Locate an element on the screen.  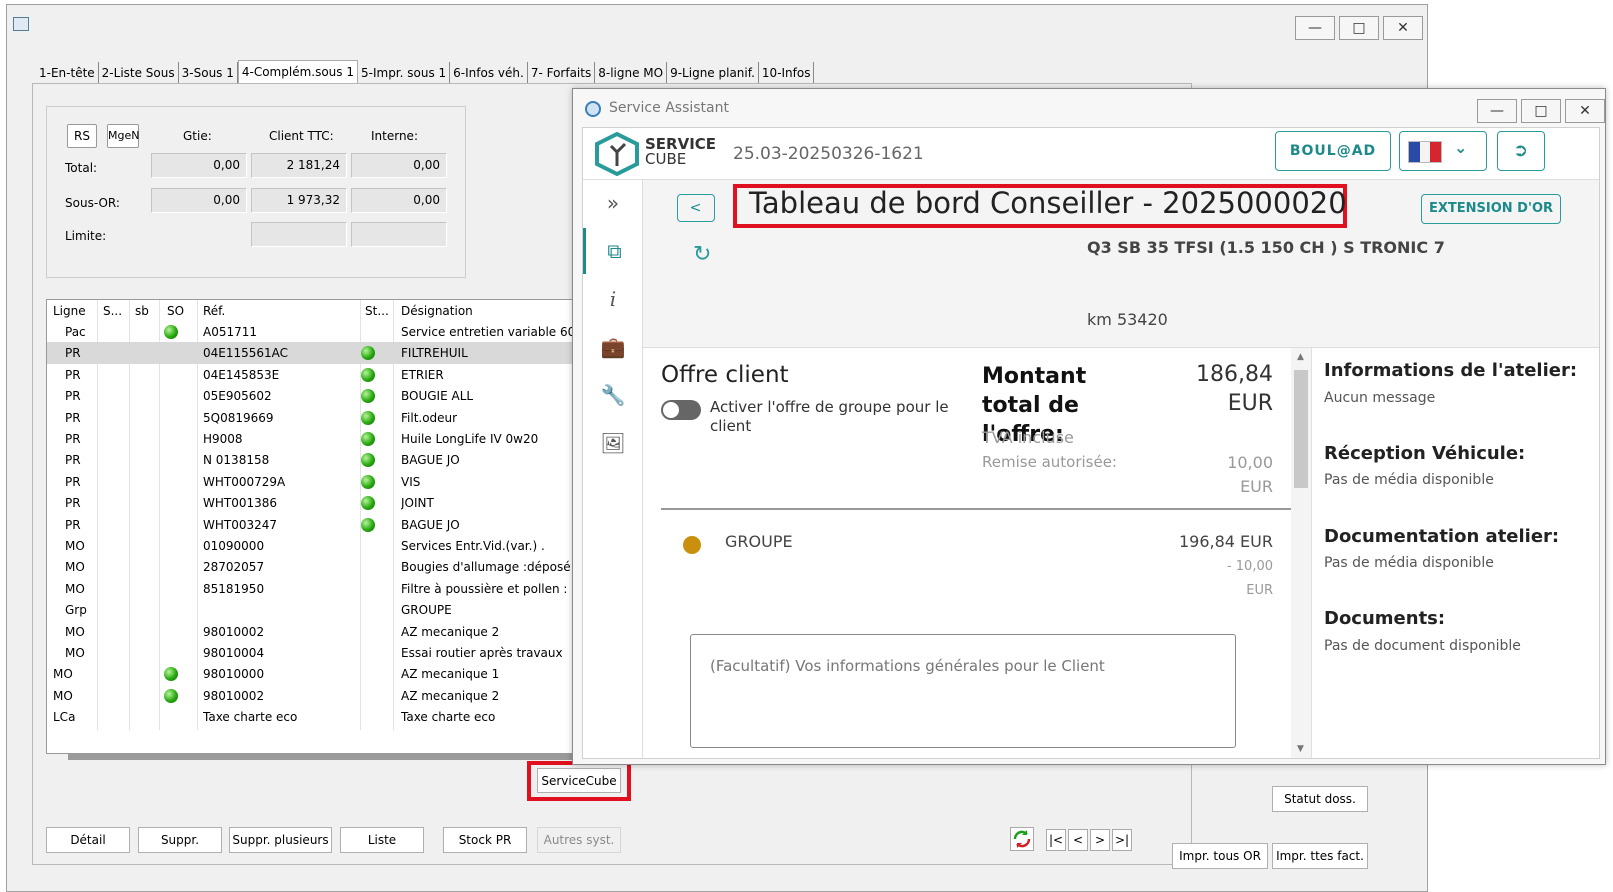
table-row: PR 5Q0819669 Filt.odeur is located at coordinates (310, 418).